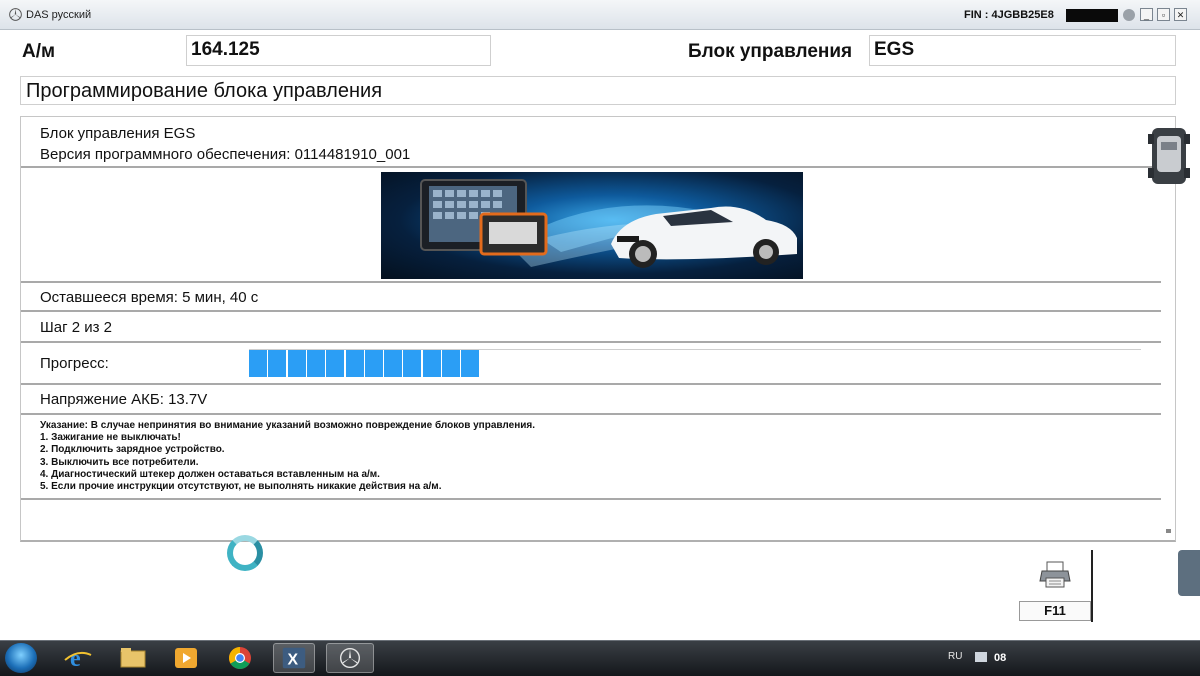  I want to click on title-bar: DAS русский FIN : 4JGBB25E8 _ ▫ ✕, so click(600, 15).